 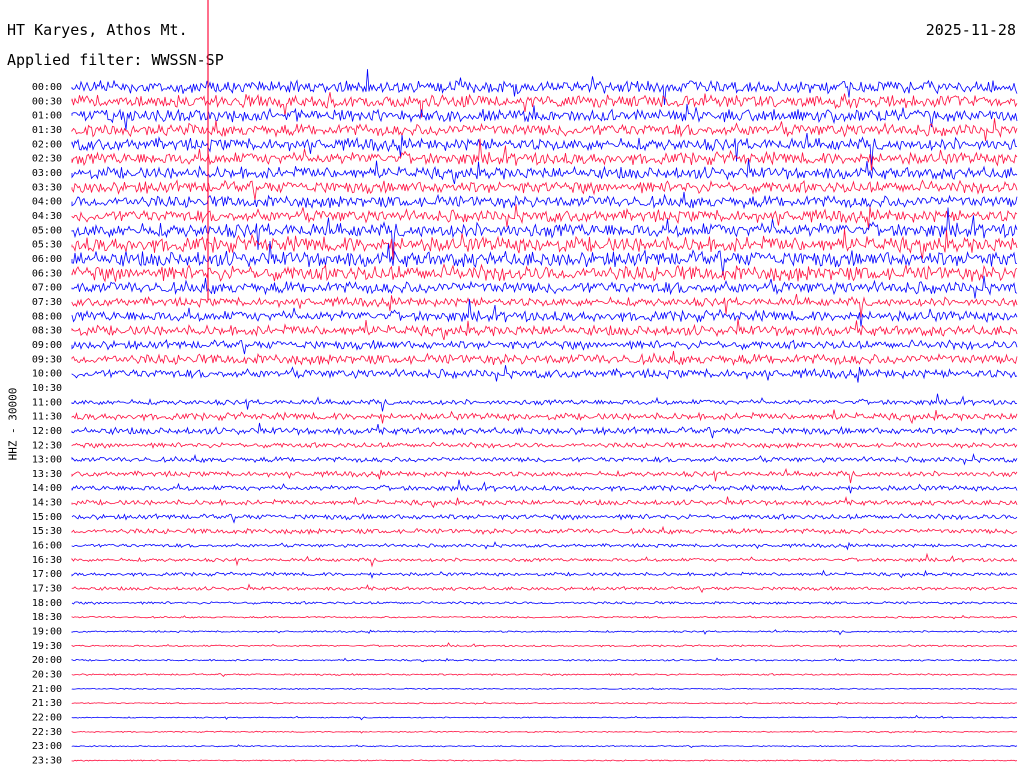 I want to click on time-tick-label: 10:00, so click(x=47, y=374).